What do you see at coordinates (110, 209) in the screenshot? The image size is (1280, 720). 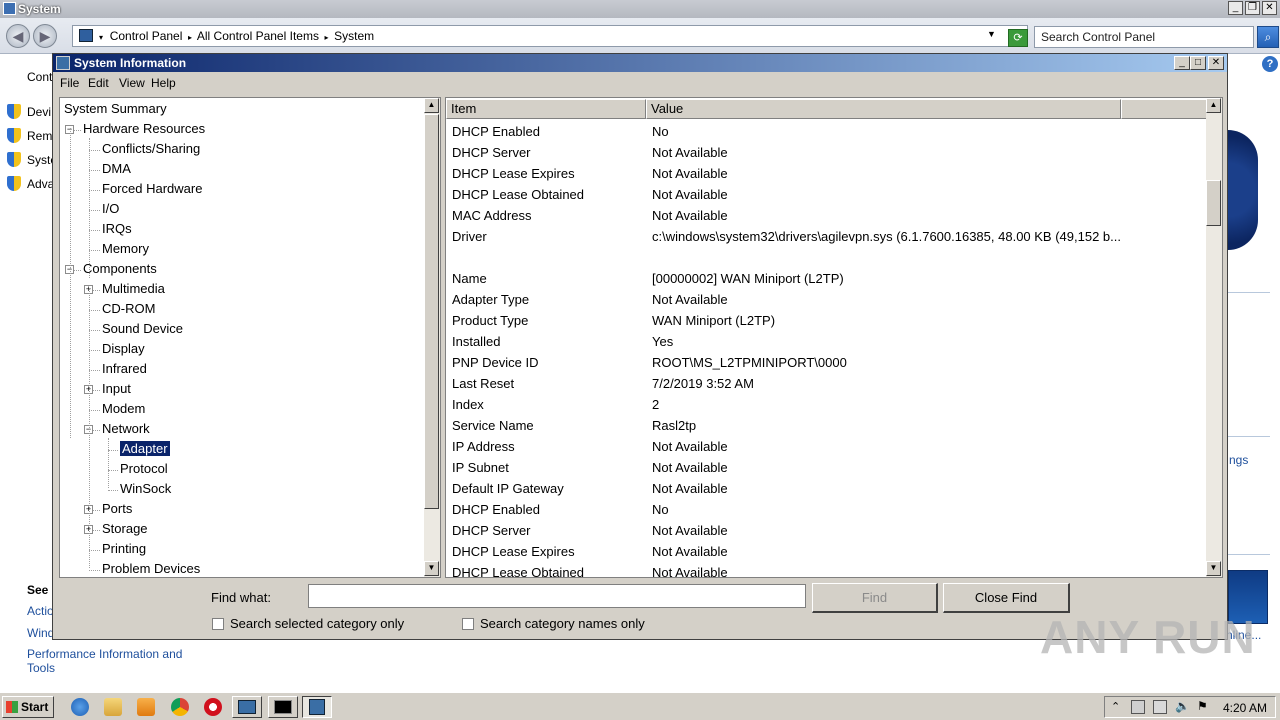 I see `tree-item-i-o: I/O` at bounding box center [110, 209].